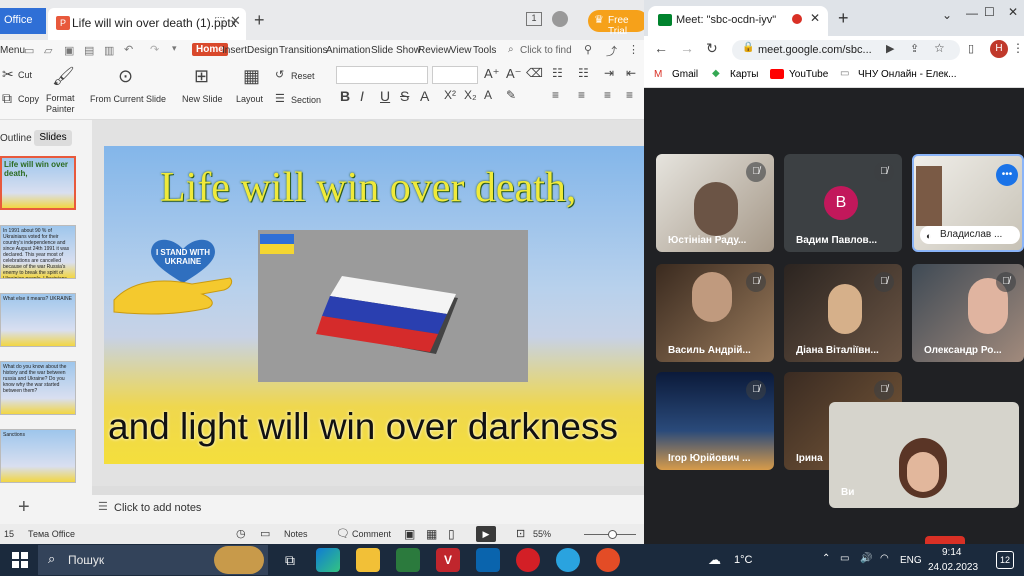  I want to click on play-circle-icon: ⊙, so click(125, 76).